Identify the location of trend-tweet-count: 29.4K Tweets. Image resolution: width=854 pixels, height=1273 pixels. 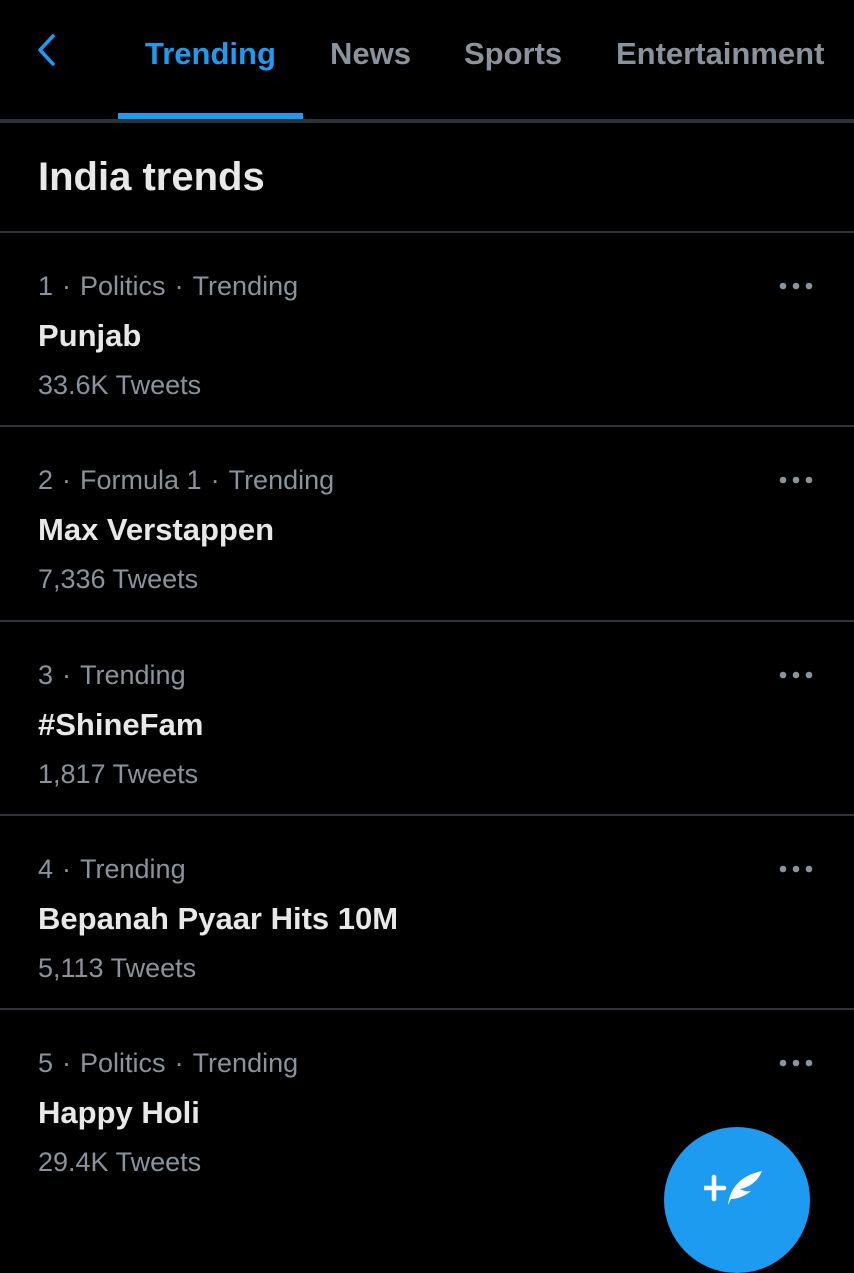
(120, 1162).